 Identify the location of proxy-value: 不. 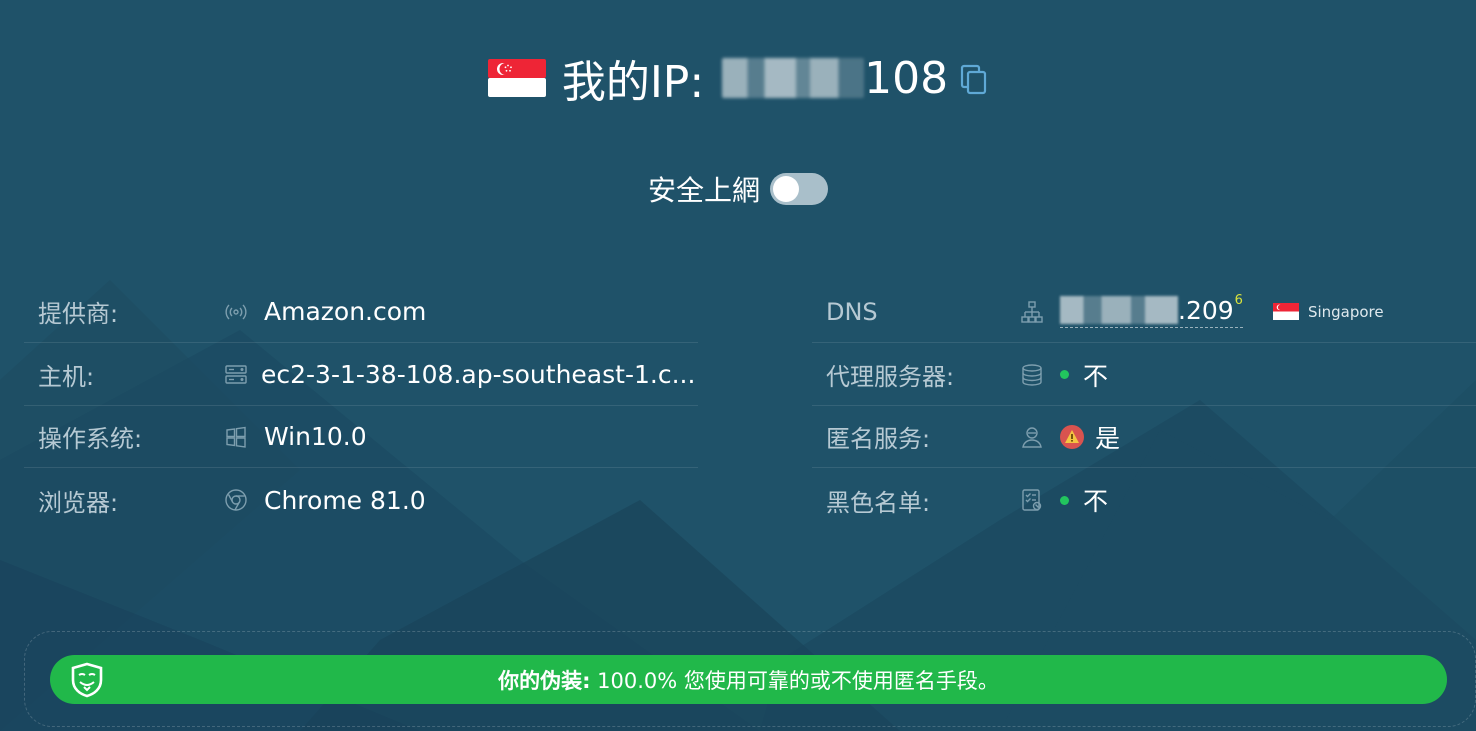
(1096, 376).